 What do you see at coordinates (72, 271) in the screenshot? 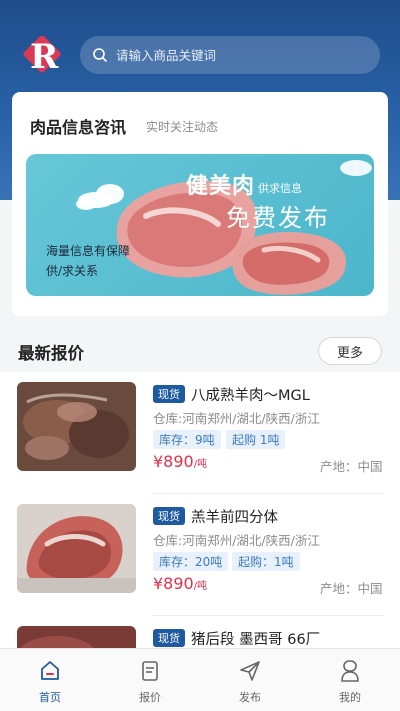
I see `banner-tagline-2: 供/求关系` at bounding box center [72, 271].